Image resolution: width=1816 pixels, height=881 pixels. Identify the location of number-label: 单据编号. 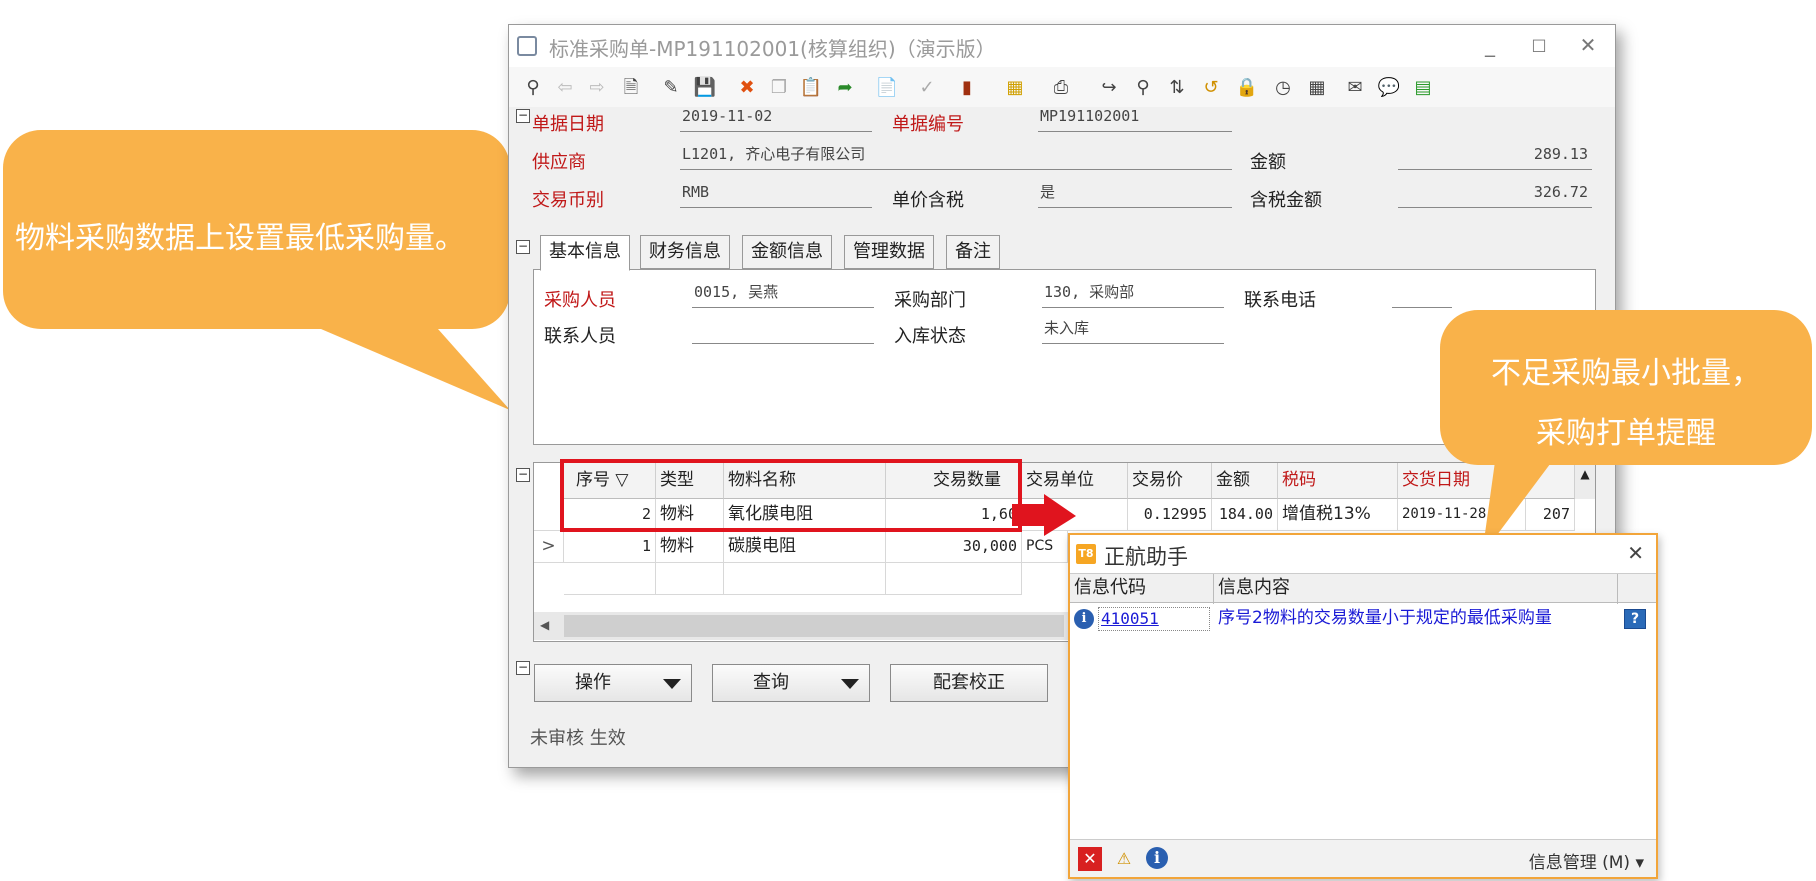
(928, 124).